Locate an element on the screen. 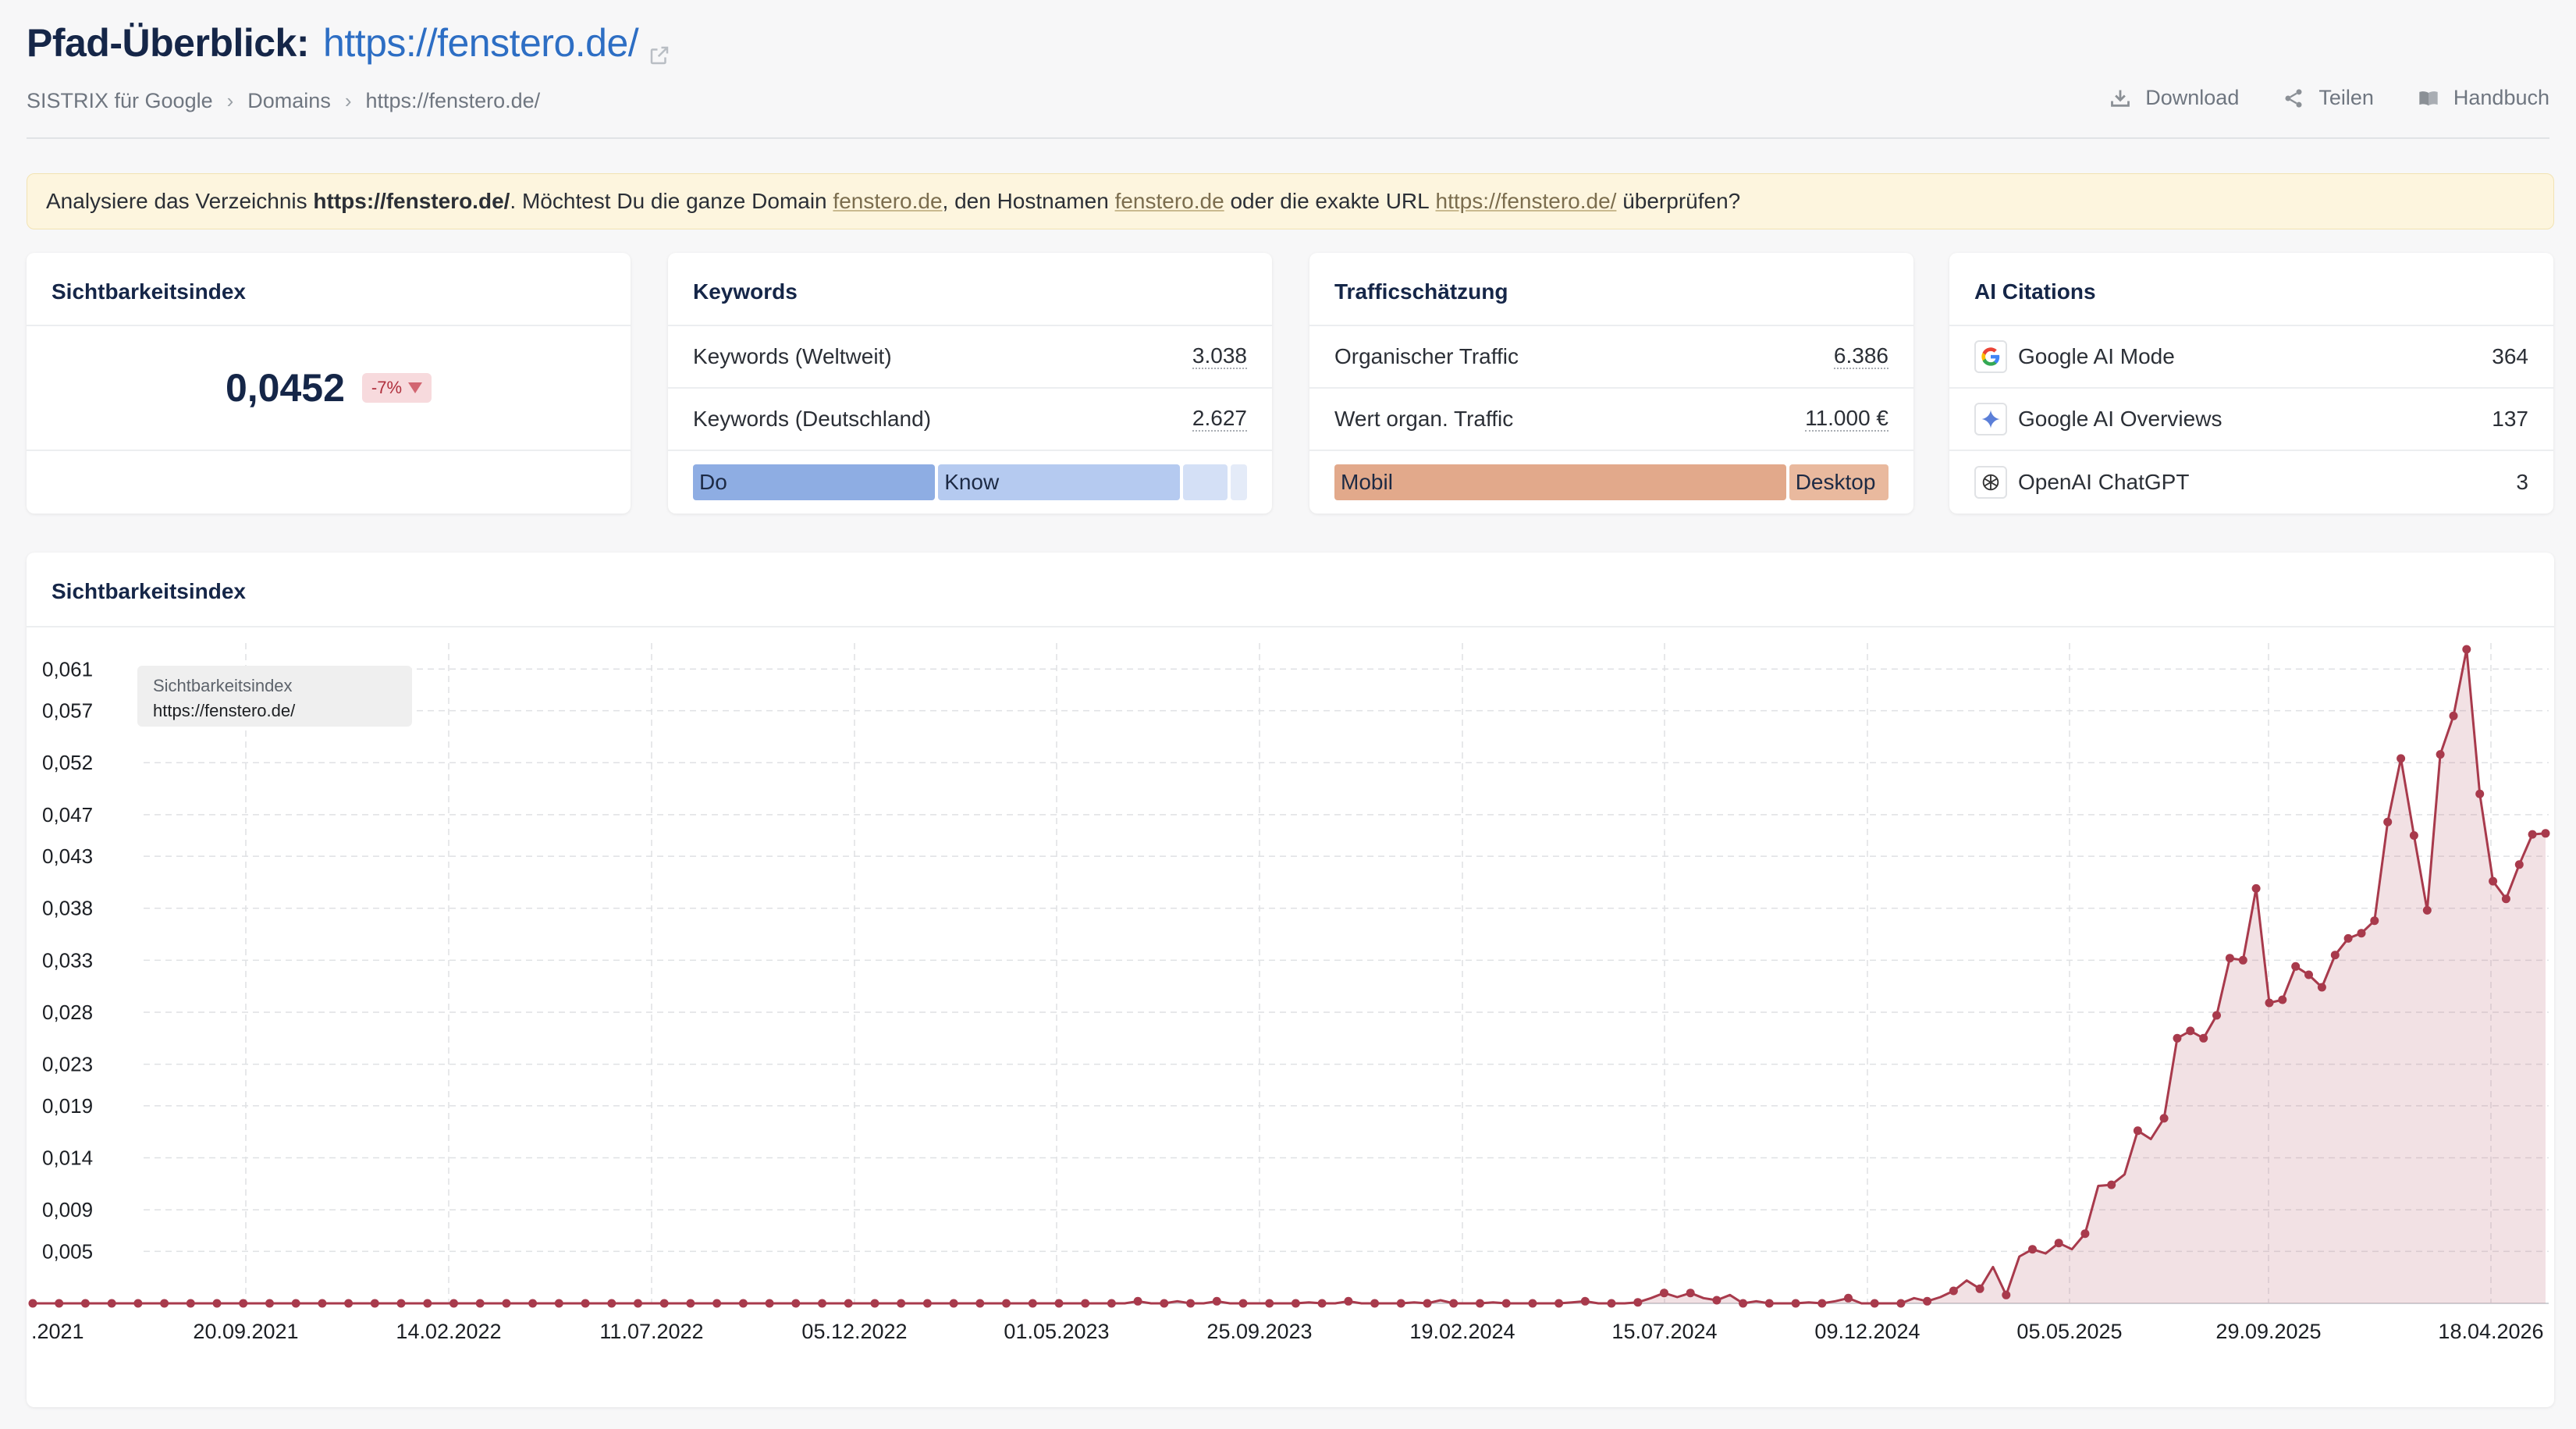 The width and height of the screenshot is (2576, 1429). x-tick-label: 05.05.2025 is located at coordinates (2069, 1331).